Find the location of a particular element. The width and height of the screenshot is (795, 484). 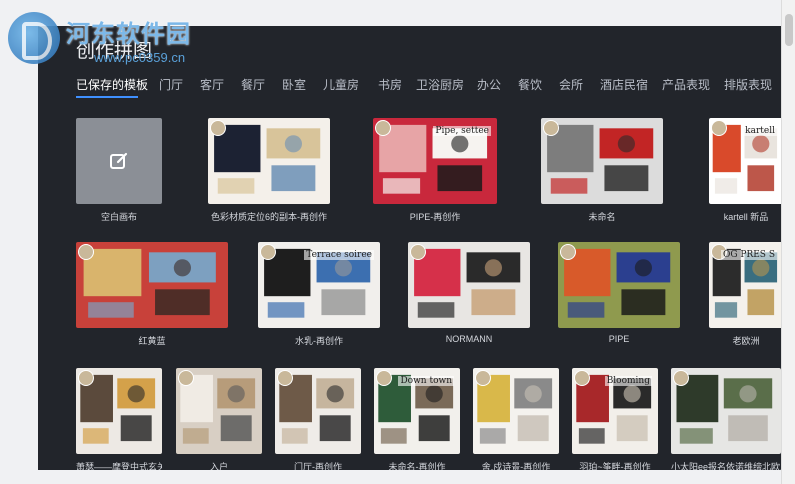

template-card: Terrace soiree 水乳-再创作 is located at coordinates (319, 296).